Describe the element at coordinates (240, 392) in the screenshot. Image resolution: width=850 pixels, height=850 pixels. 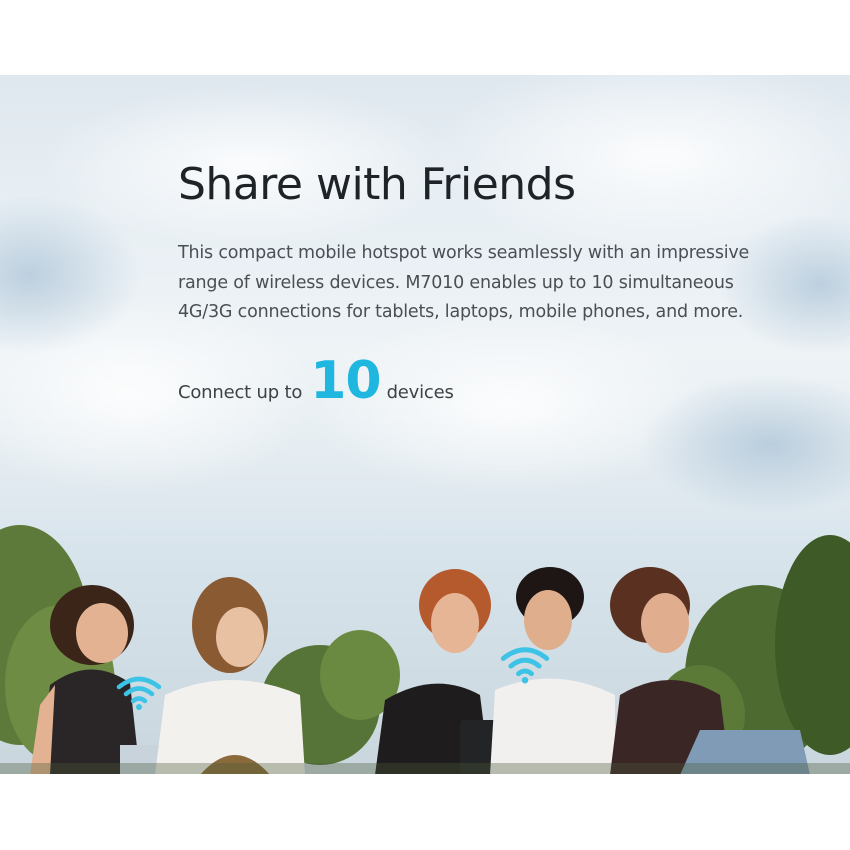
I see `connect-prefix: Connect up to` at that location.